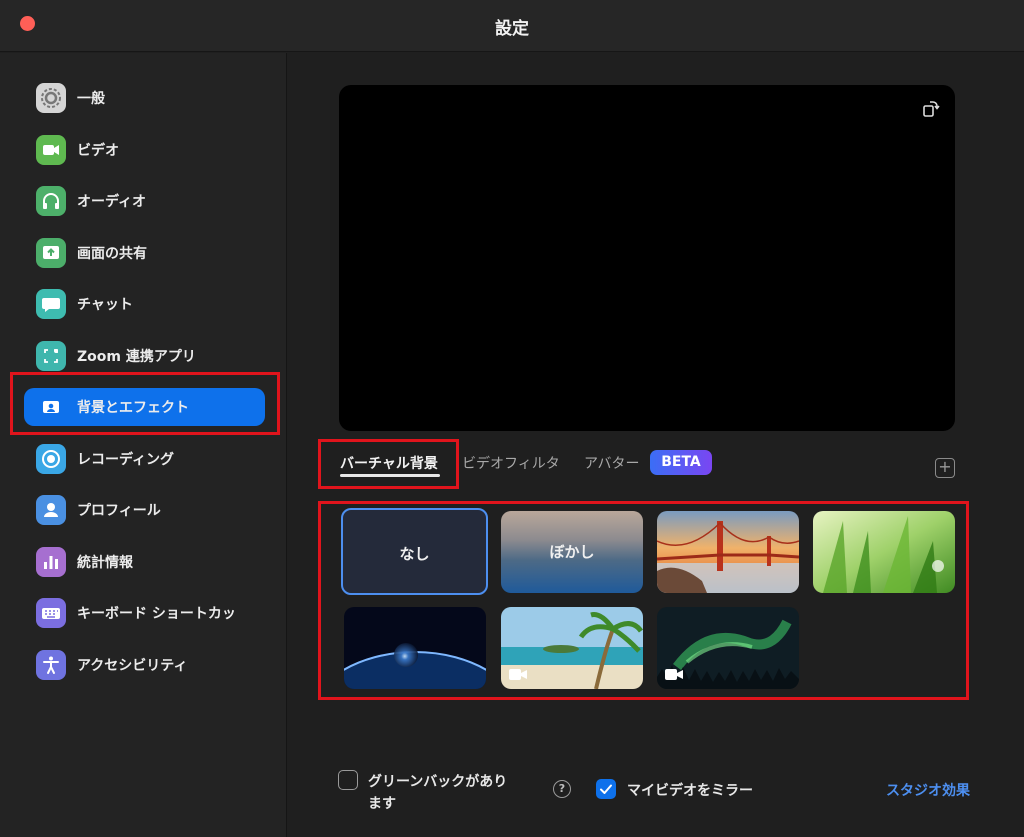 The height and width of the screenshot is (837, 1024). Describe the element at coordinates (51, 561) in the screenshot. I see `statistics-icon` at that location.